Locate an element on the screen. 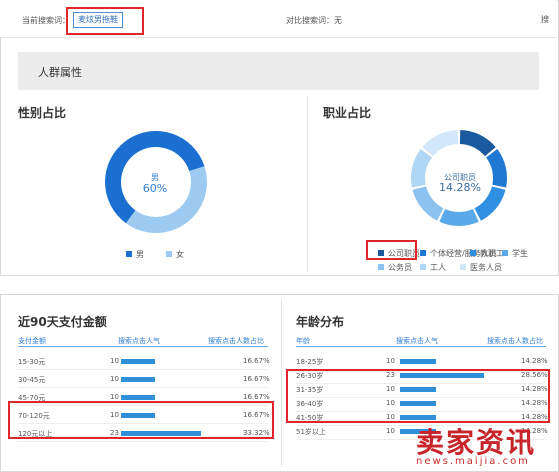  legend-item-student: 学生 is located at coordinates (515, 253).